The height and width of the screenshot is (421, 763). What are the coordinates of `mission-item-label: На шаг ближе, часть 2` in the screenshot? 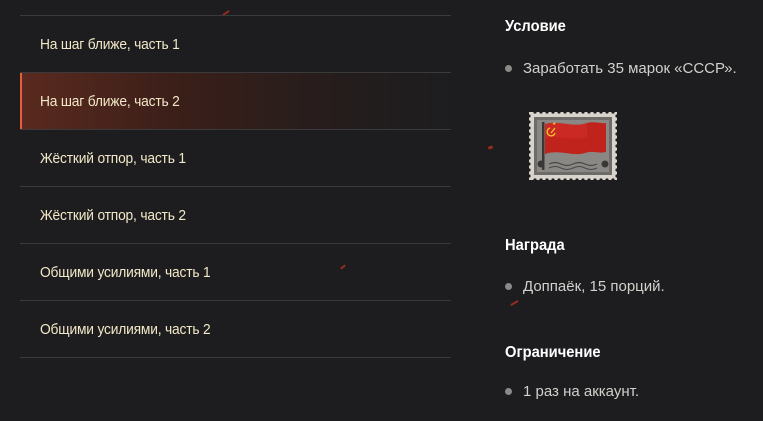 It's located at (110, 101).